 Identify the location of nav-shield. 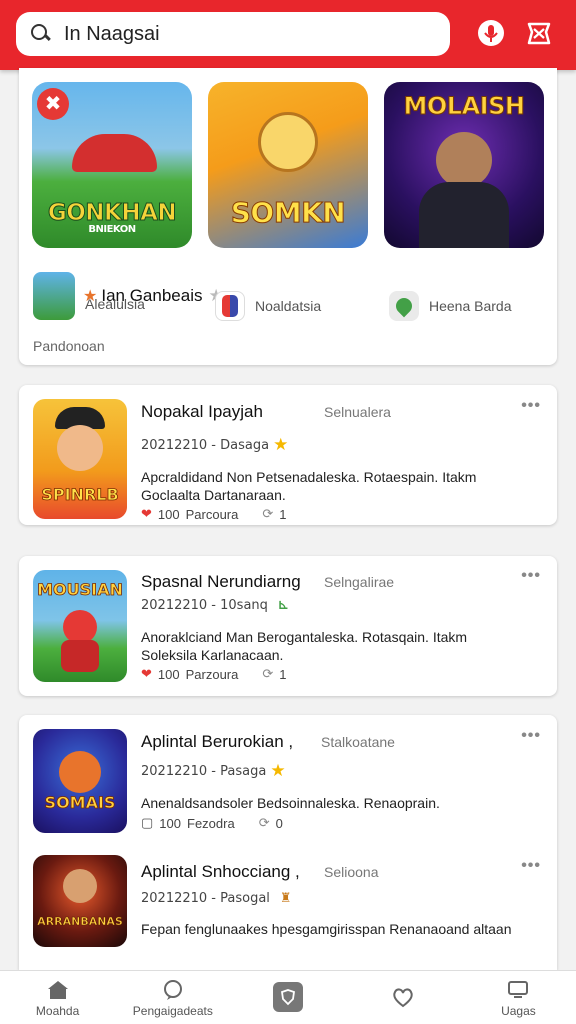
(287, 997).